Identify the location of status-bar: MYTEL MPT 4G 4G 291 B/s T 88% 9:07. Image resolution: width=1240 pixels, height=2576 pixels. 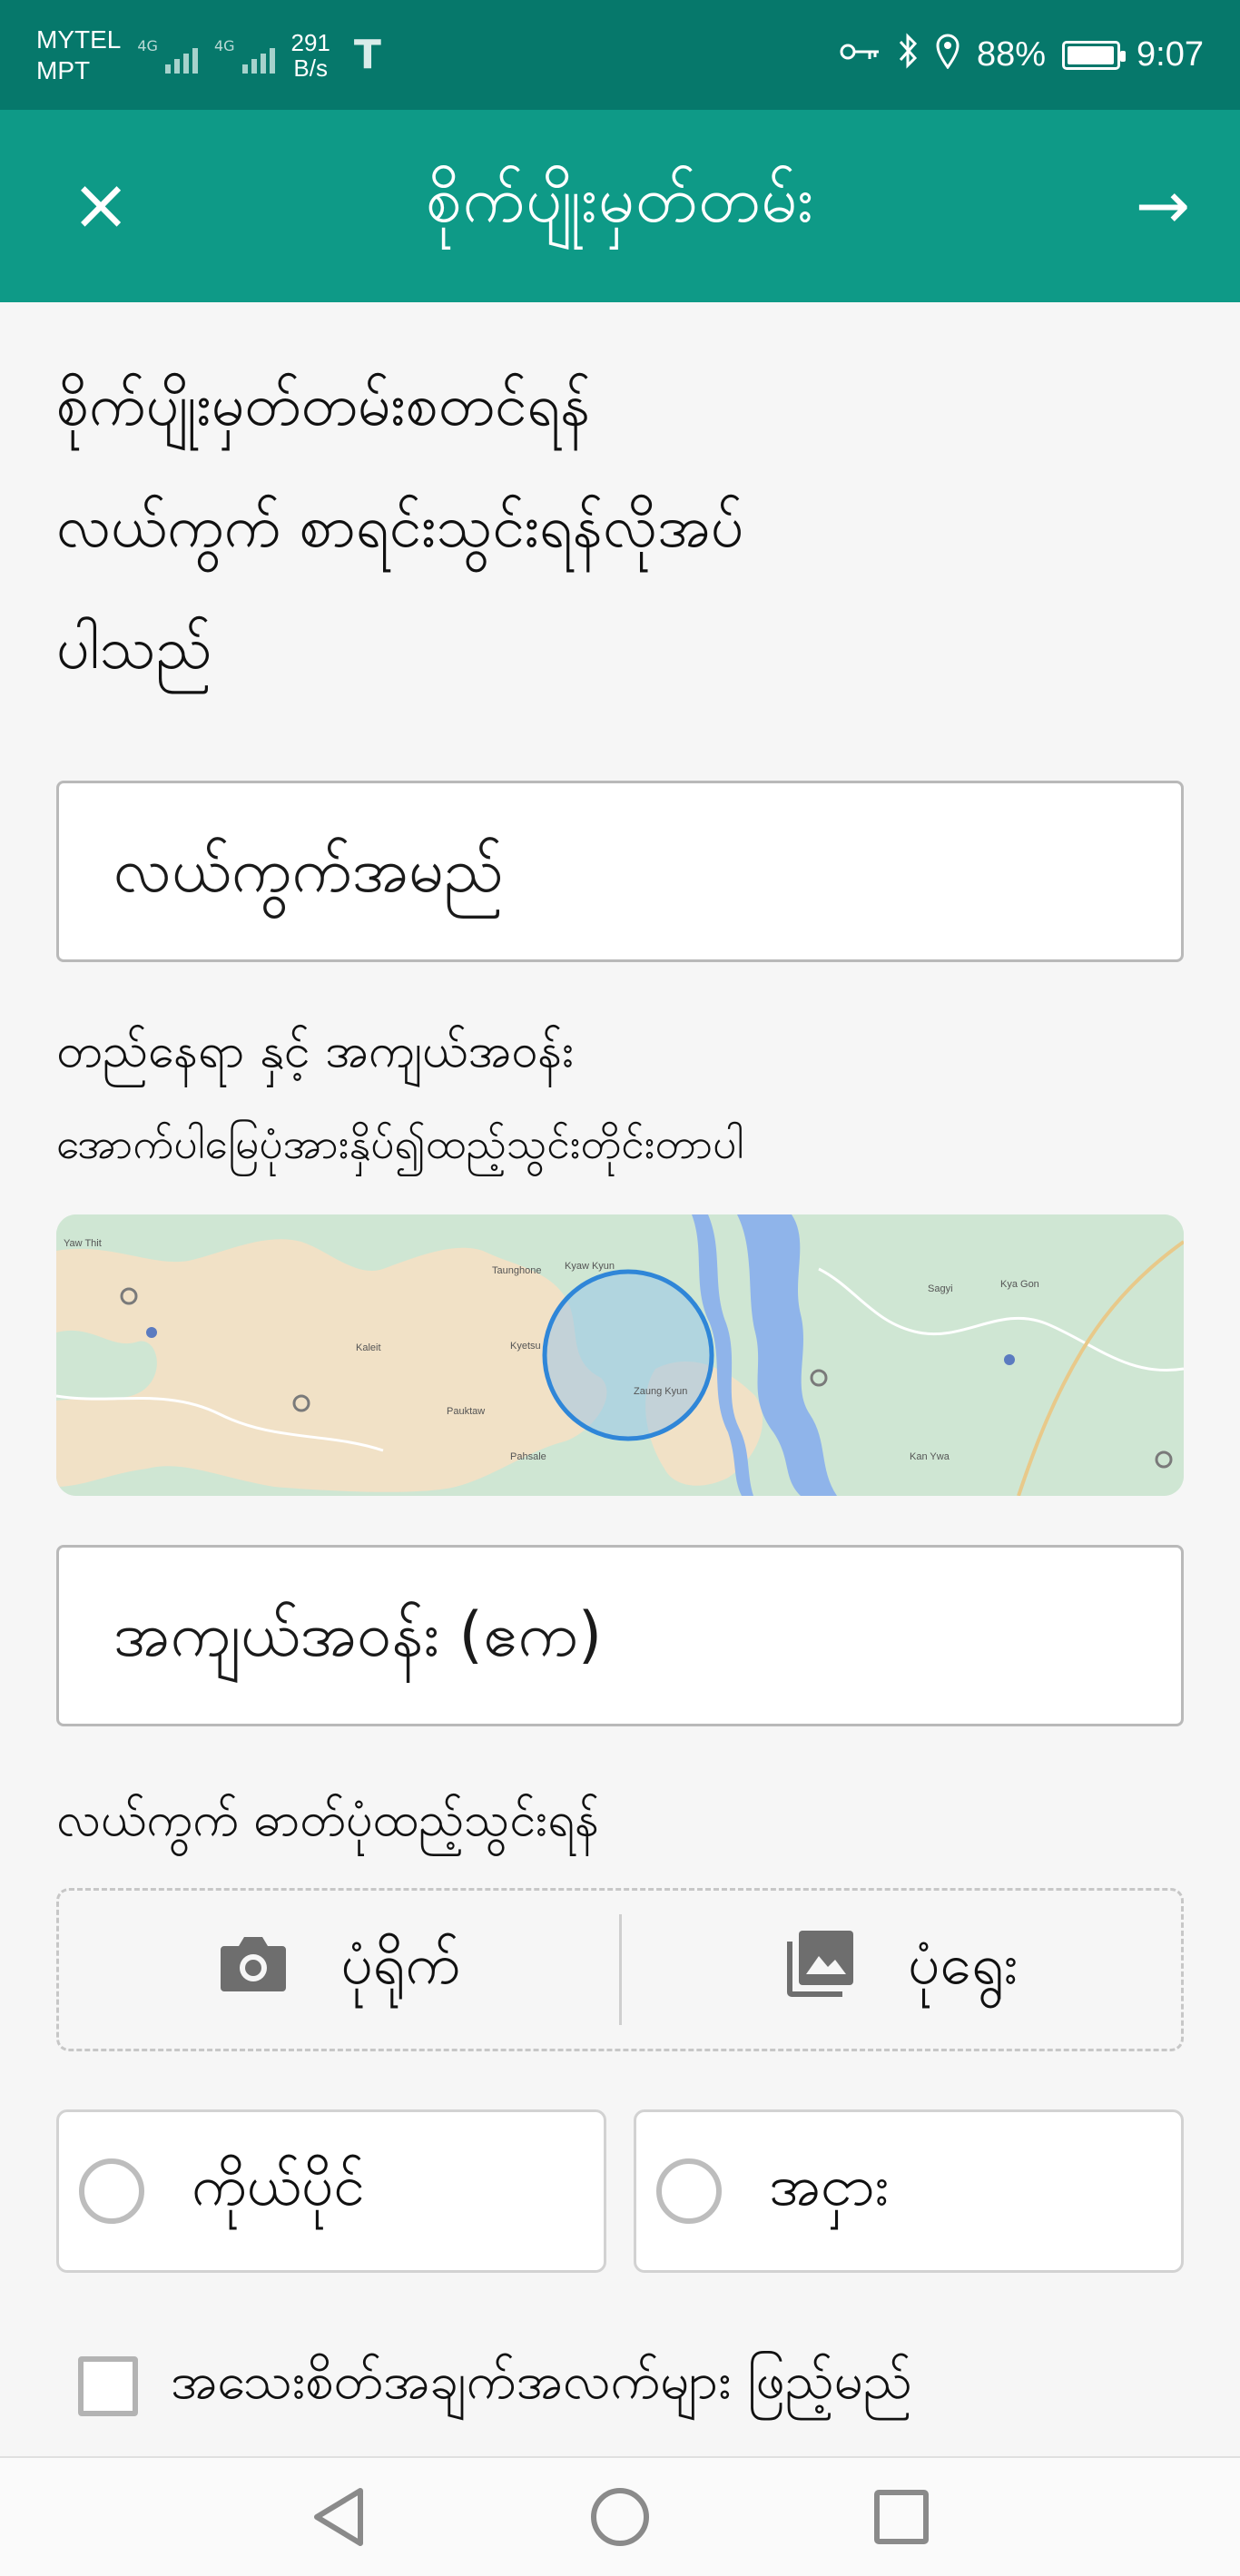
(620, 55).